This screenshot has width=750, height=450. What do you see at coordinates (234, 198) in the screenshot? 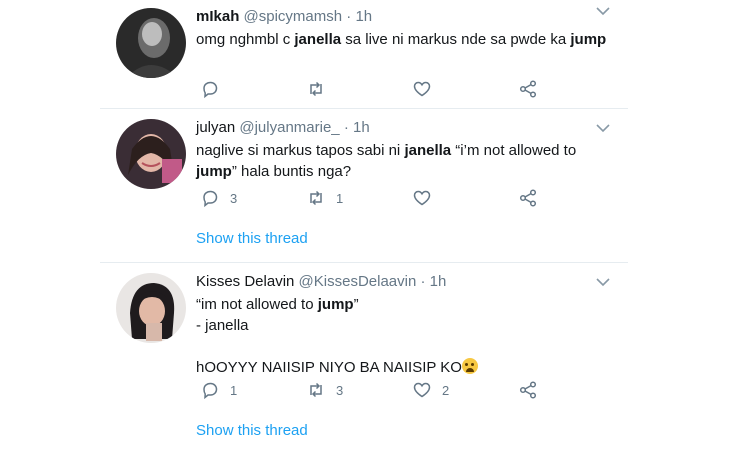
I see `reply-count: 3` at bounding box center [234, 198].